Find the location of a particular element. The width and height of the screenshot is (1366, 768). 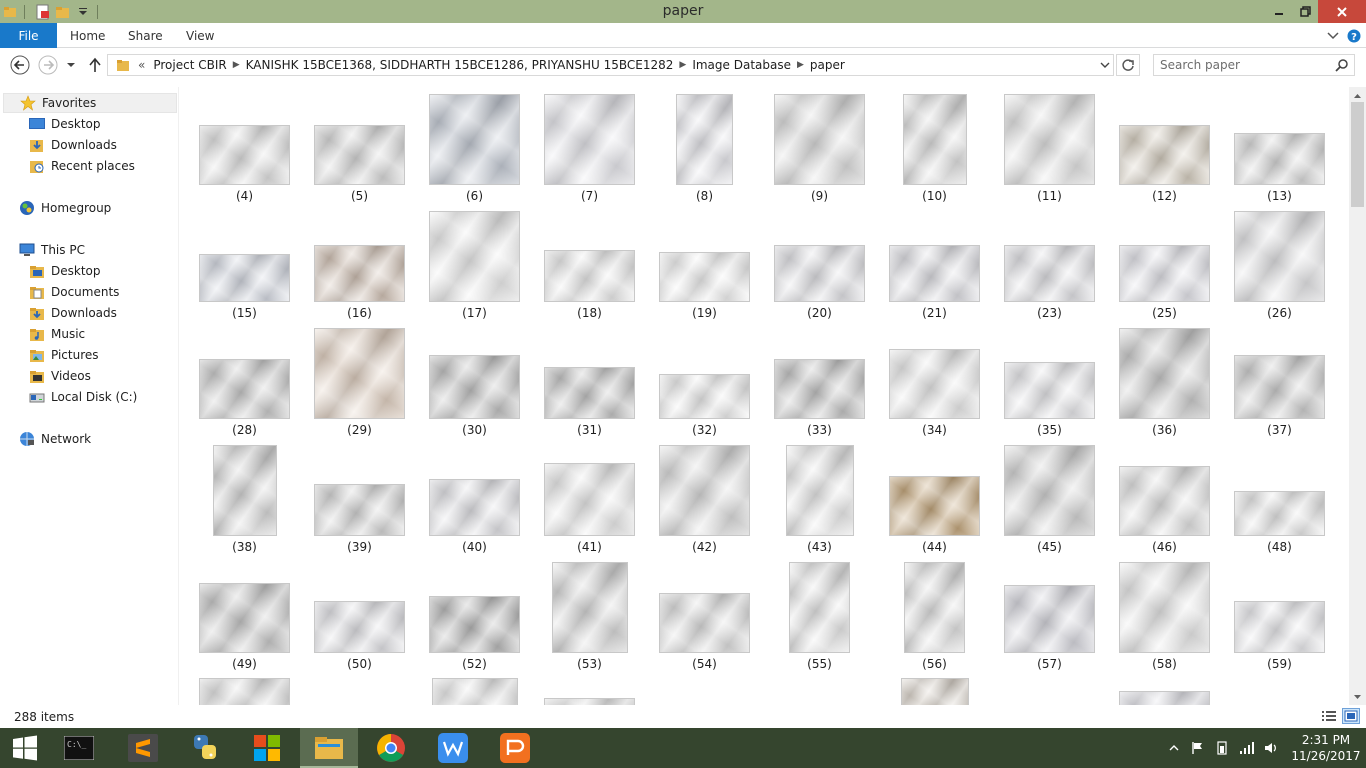

scroll-down-icon is located at coordinates (1357, 696).